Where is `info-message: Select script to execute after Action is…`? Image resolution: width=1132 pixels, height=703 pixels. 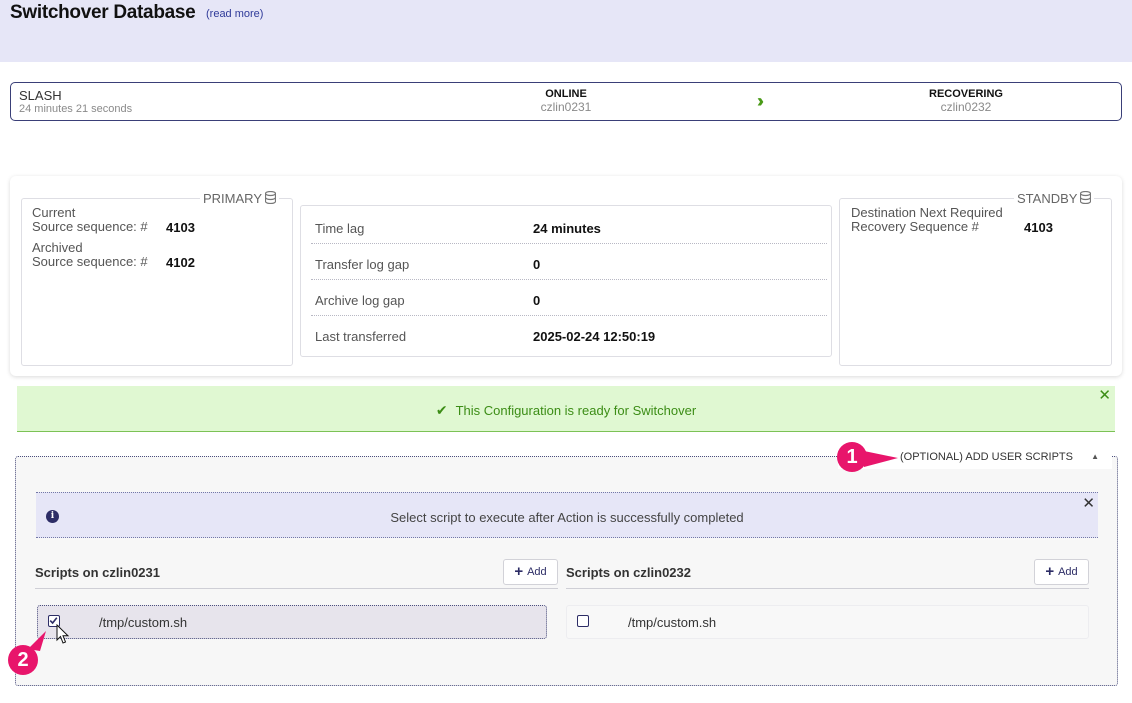 info-message: Select script to execute after Action is… is located at coordinates (567, 517).